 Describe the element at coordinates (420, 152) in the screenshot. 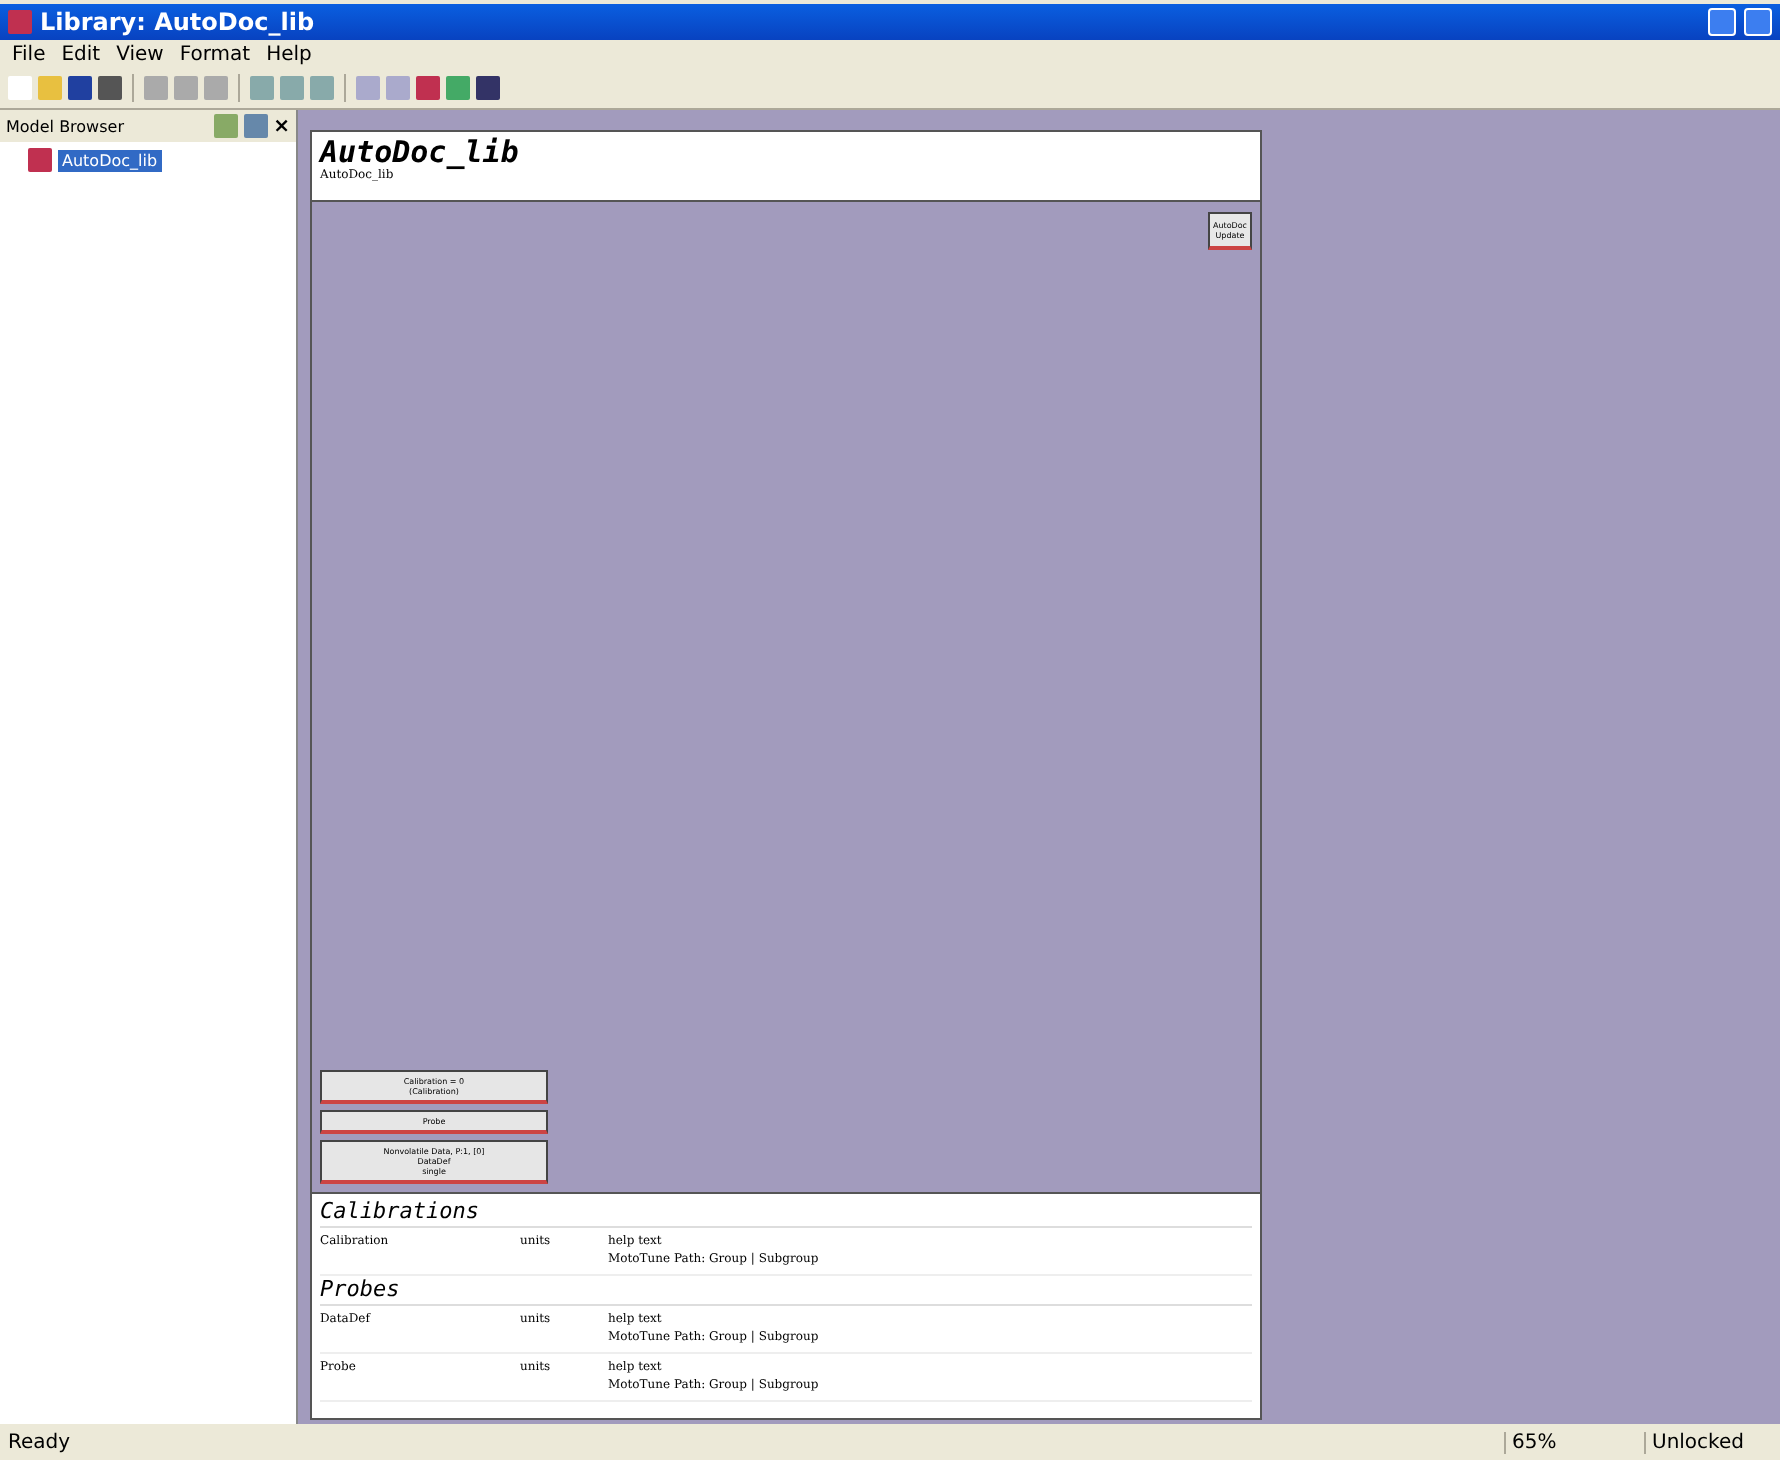

I see `diagram-title: AutoDoc_lib` at that location.